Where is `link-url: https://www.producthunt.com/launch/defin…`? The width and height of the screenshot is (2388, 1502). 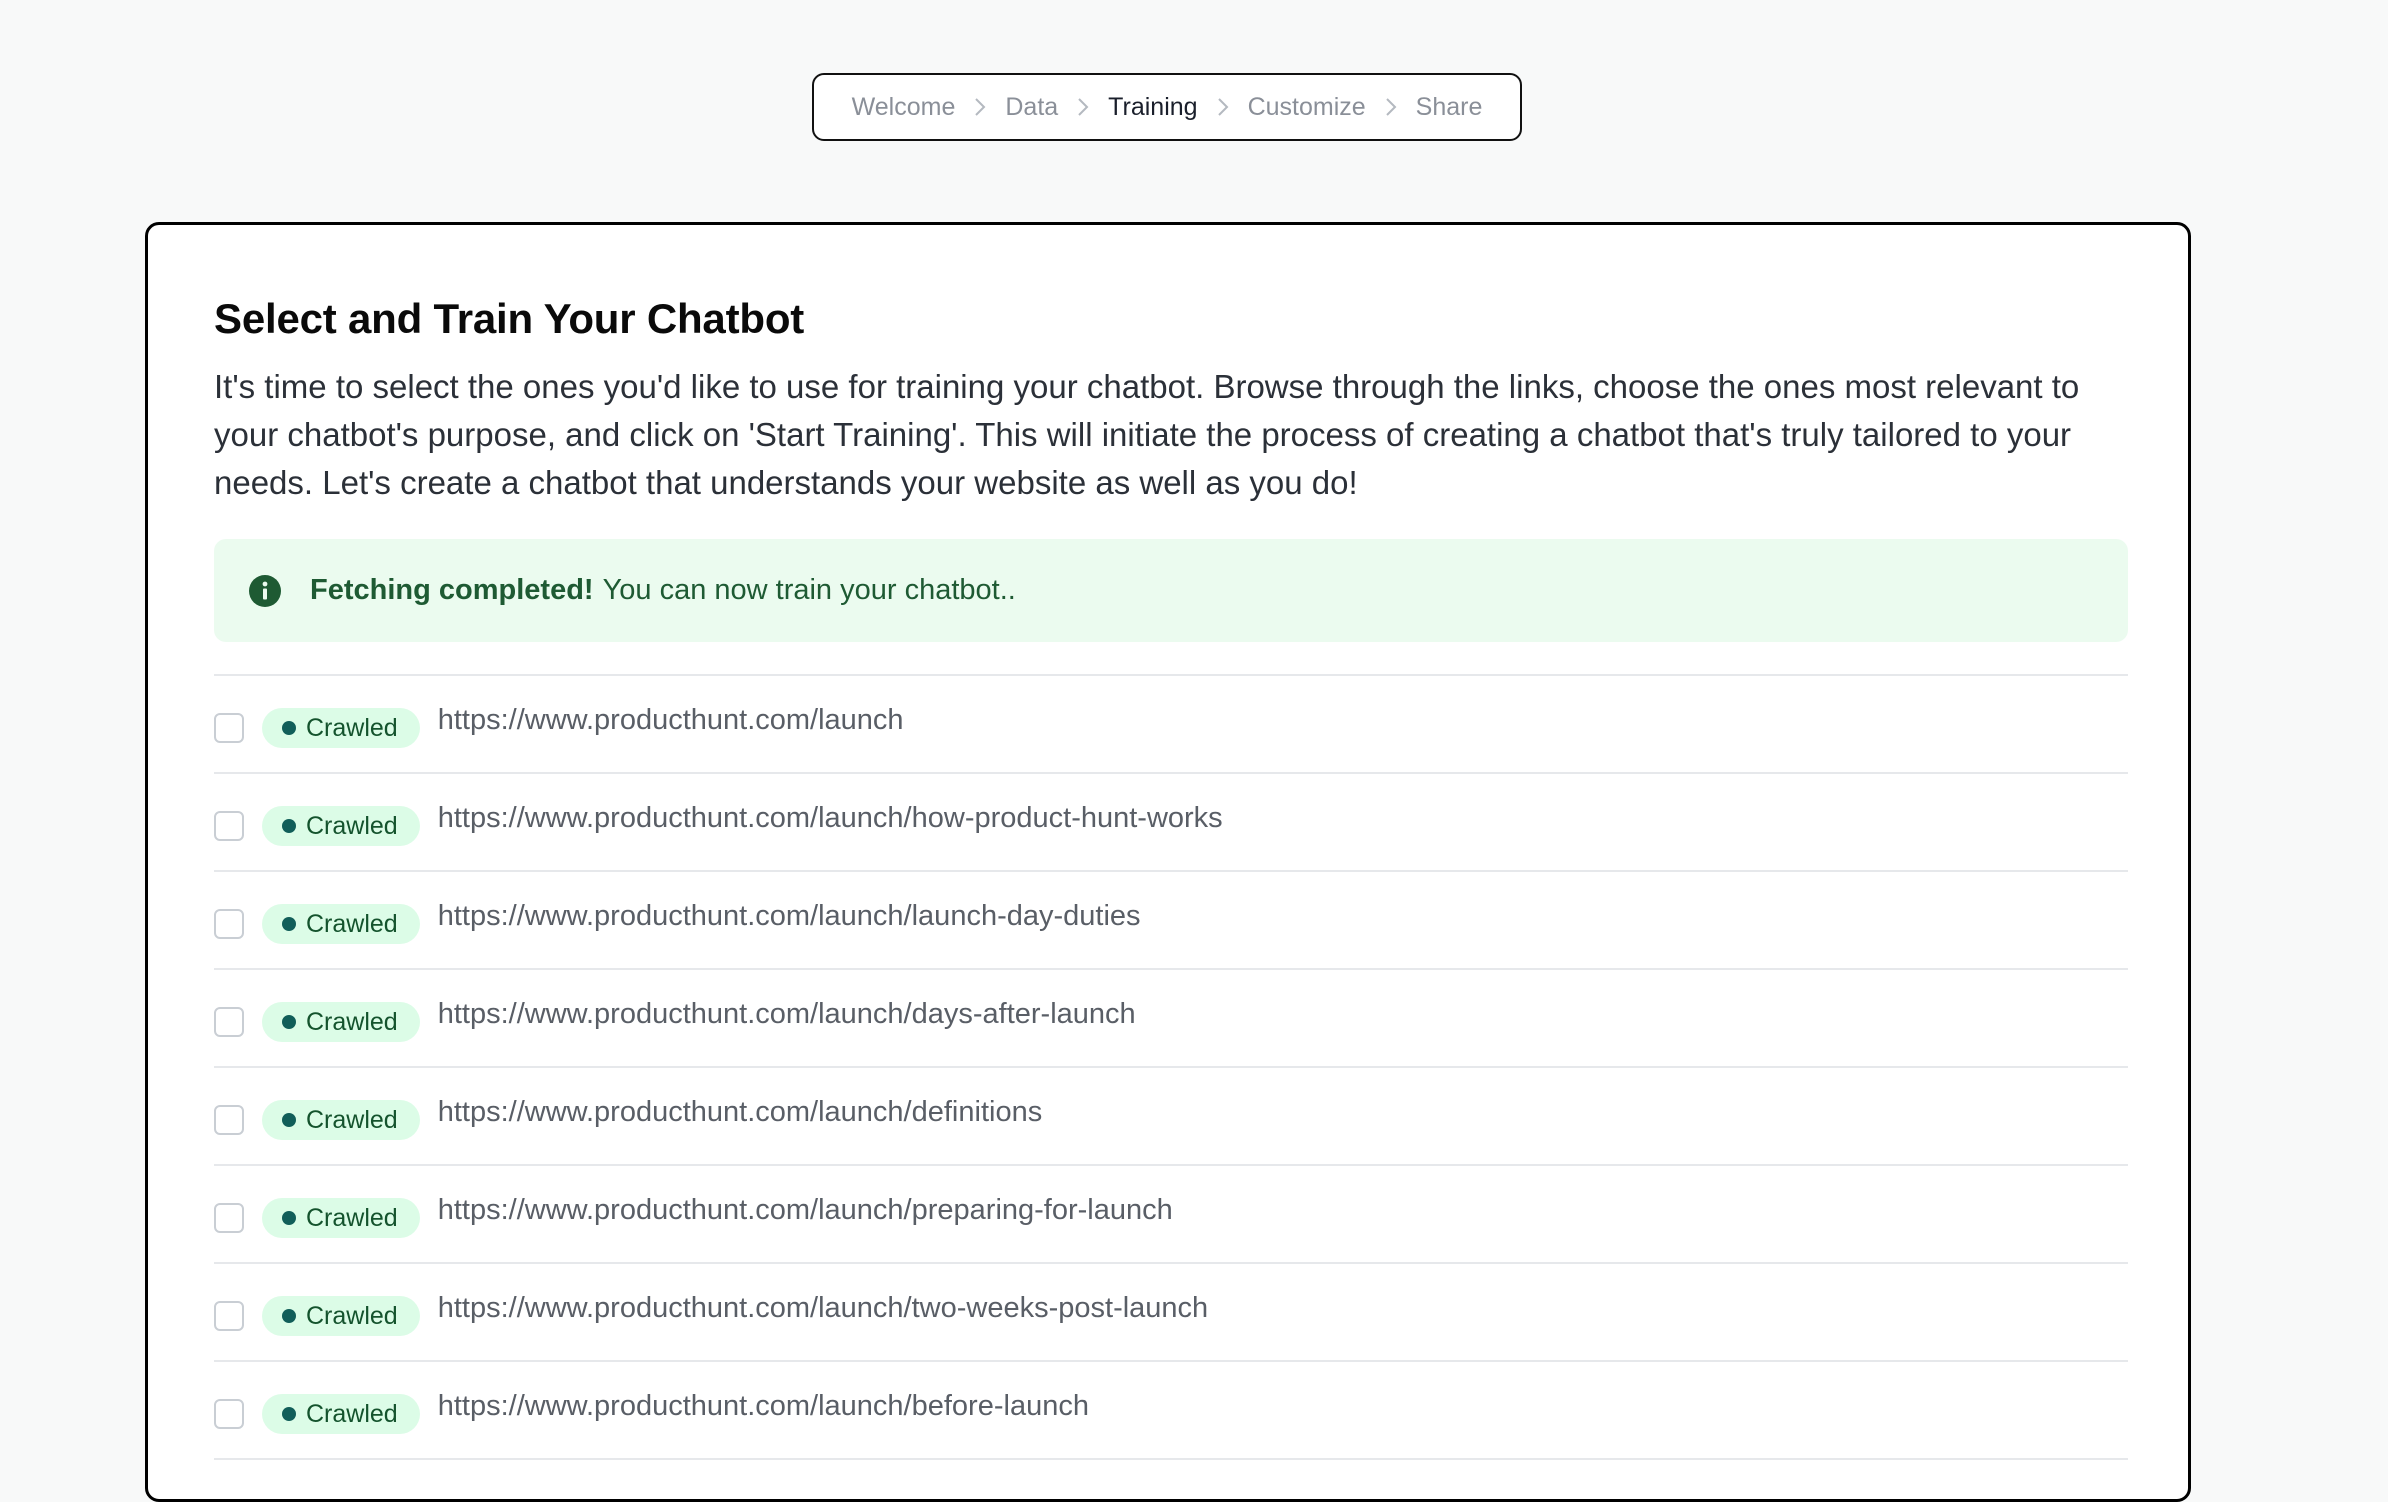
link-url: https://www.producthunt.com/launch/defin… is located at coordinates (740, 1112).